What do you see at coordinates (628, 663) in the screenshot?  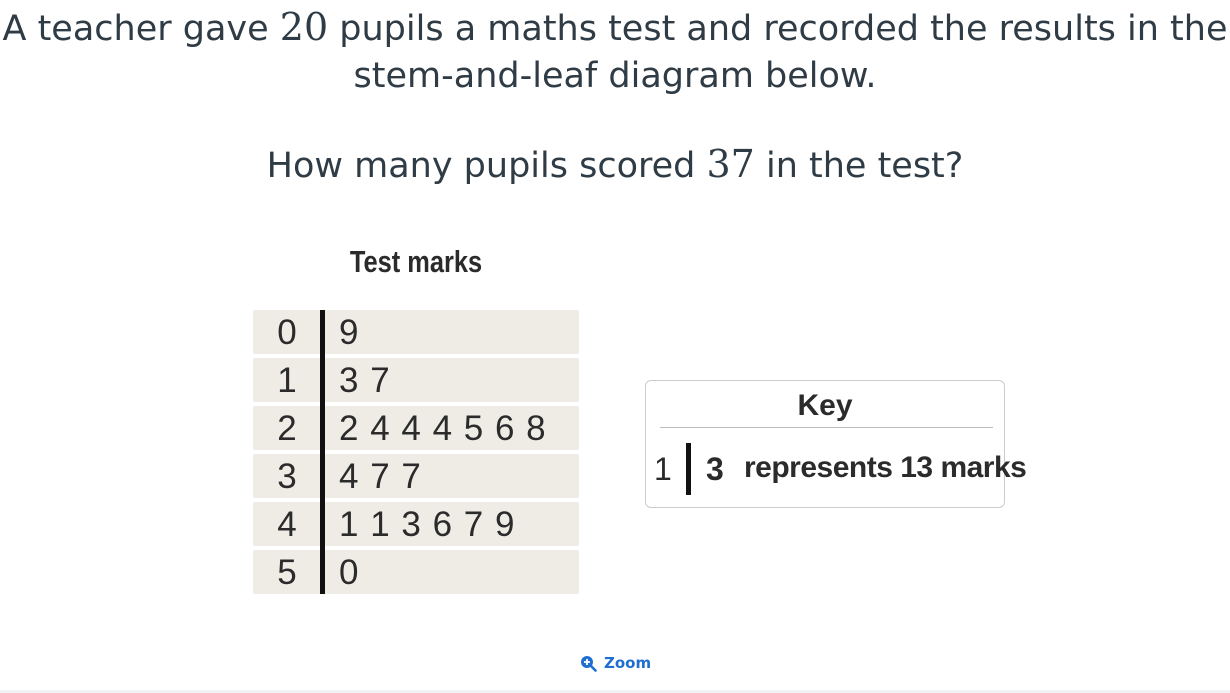 I see `zoom-label: Zoom` at bounding box center [628, 663].